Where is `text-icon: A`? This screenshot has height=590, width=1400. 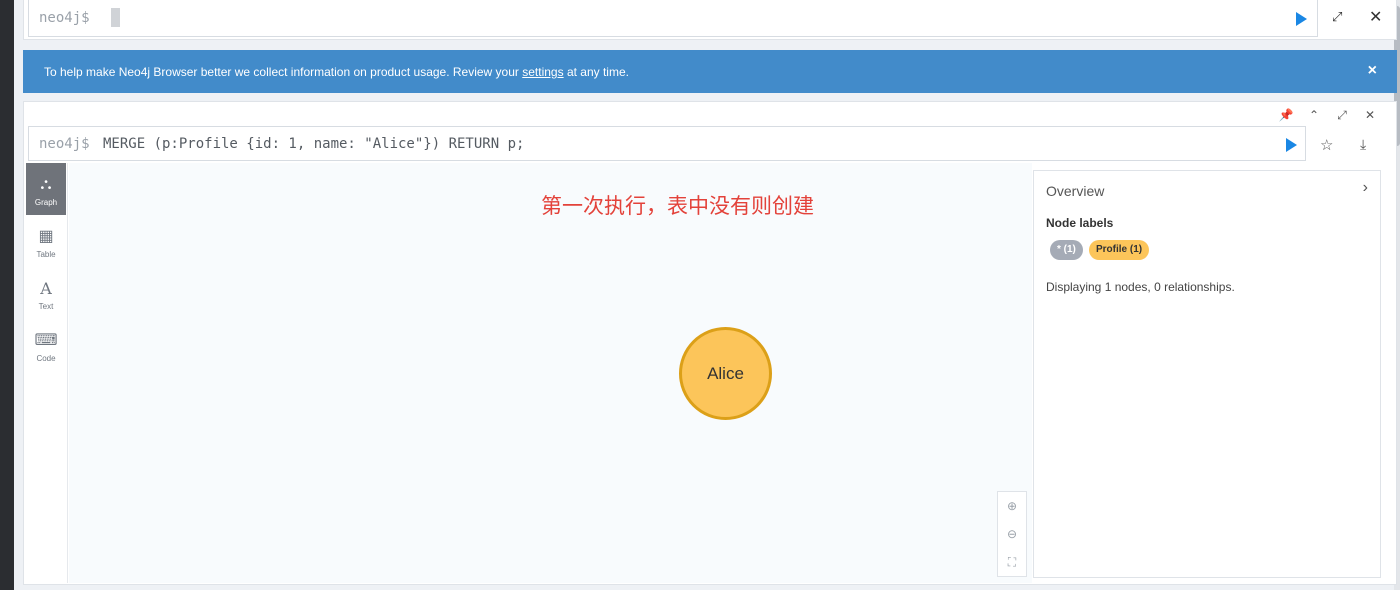
text-icon: A is located at coordinates (46, 288).